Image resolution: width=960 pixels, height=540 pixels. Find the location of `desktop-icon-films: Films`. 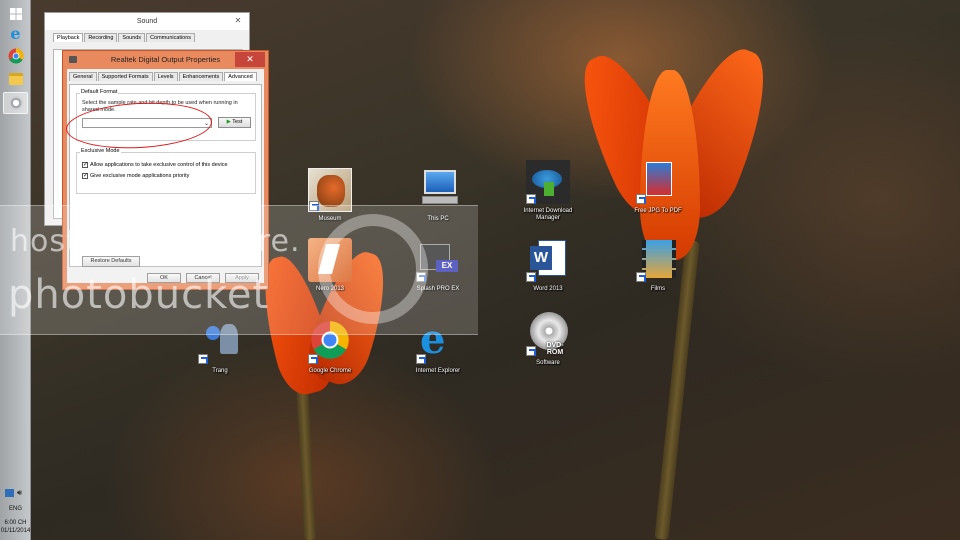

desktop-icon-films: Films is located at coordinates (658, 265).